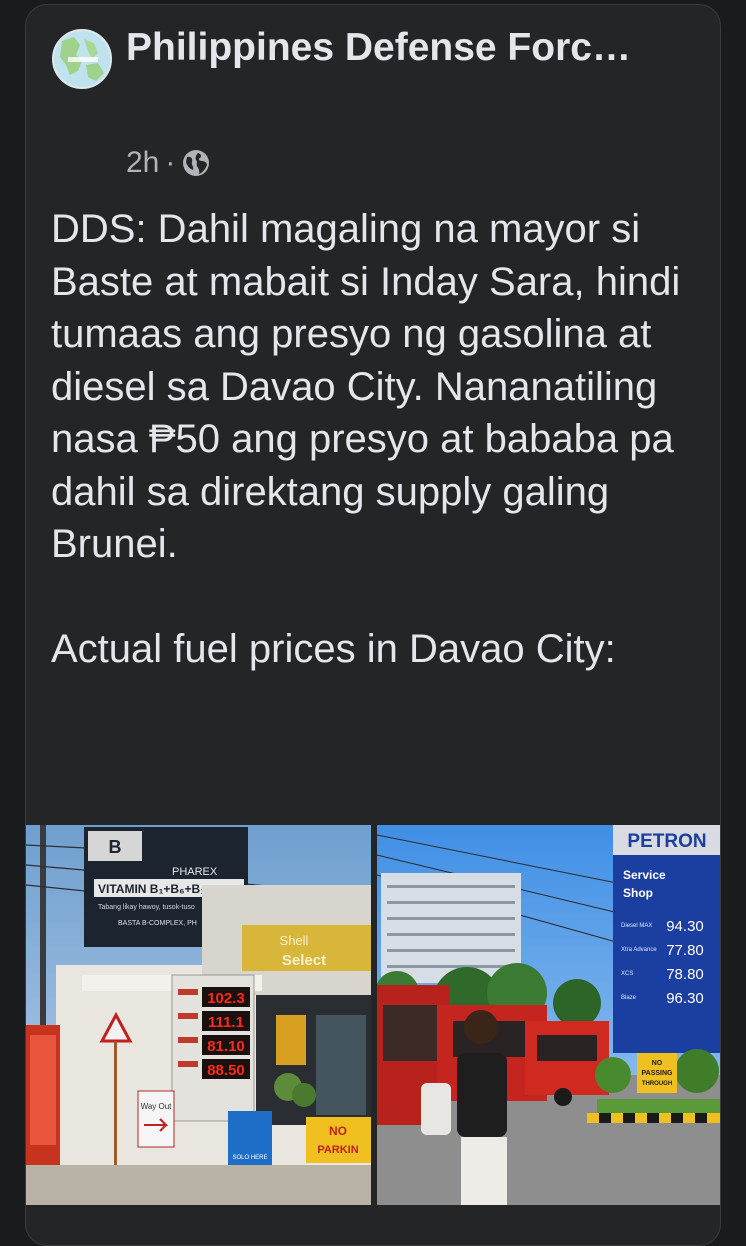  What do you see at coordinates (338, 1131) in the screenshot?
I see `no-parking-line1: NO` at bounding box center [338, 1131].